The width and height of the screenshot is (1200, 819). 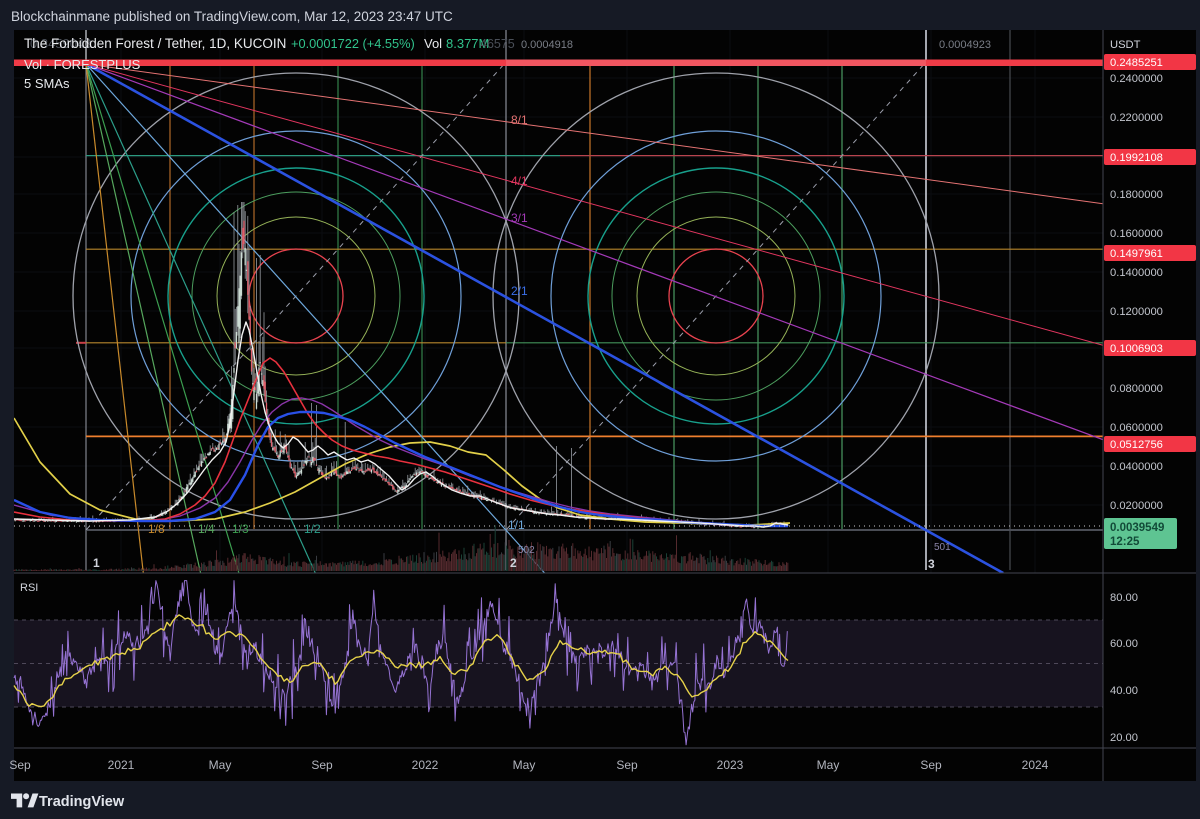 I want to click on svg-text: +0.0001722 (+4.55%), so click(x=353, y=43).